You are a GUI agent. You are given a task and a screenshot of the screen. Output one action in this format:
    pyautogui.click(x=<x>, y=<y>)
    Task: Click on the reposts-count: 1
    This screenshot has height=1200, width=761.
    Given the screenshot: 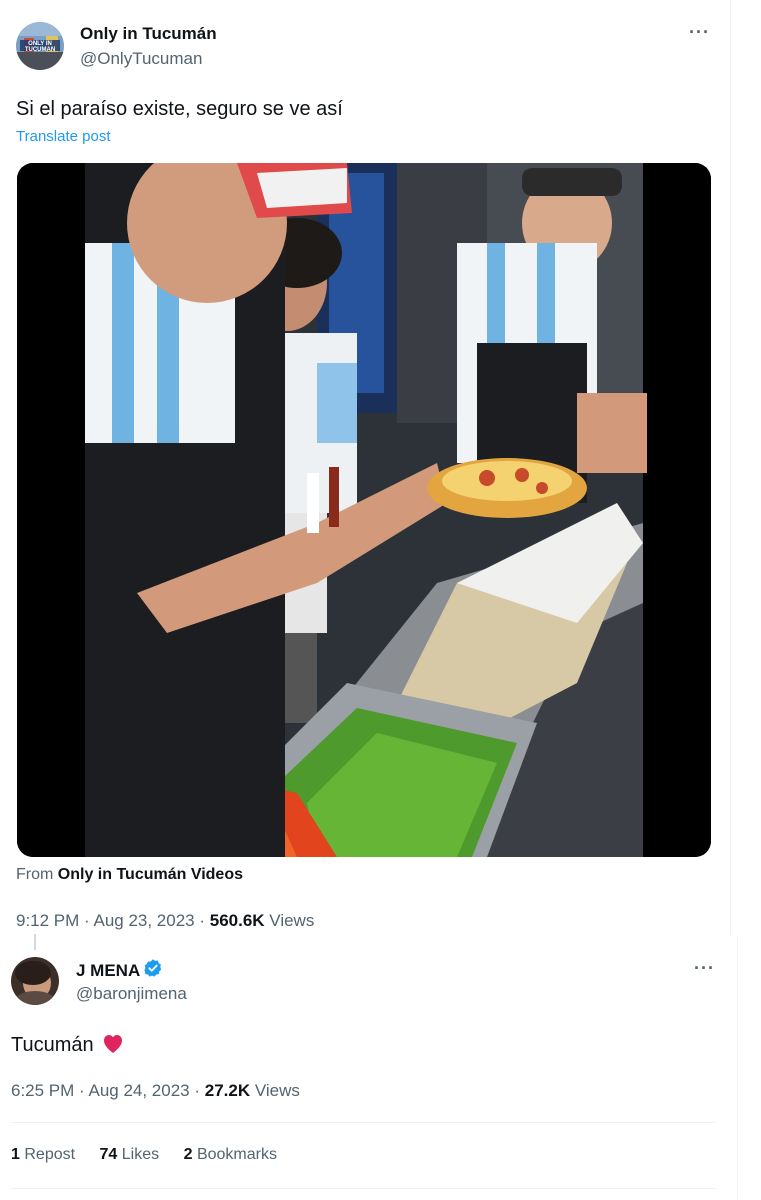 What is the action you would take?
    pyautogui.click(x=15, y=1154)
    